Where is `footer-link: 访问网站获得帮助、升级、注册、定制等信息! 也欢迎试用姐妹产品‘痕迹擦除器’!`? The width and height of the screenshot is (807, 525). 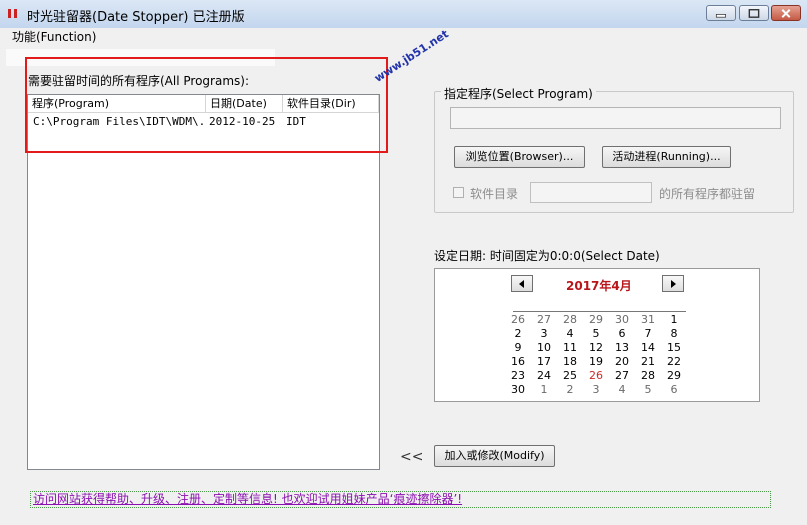 footer-link: 访问网站获得帮助、升级、注册、定制等信息! 也欢迎试用姐妹产品‘痕迹擦除器’! is located at coordinates (400, 499).